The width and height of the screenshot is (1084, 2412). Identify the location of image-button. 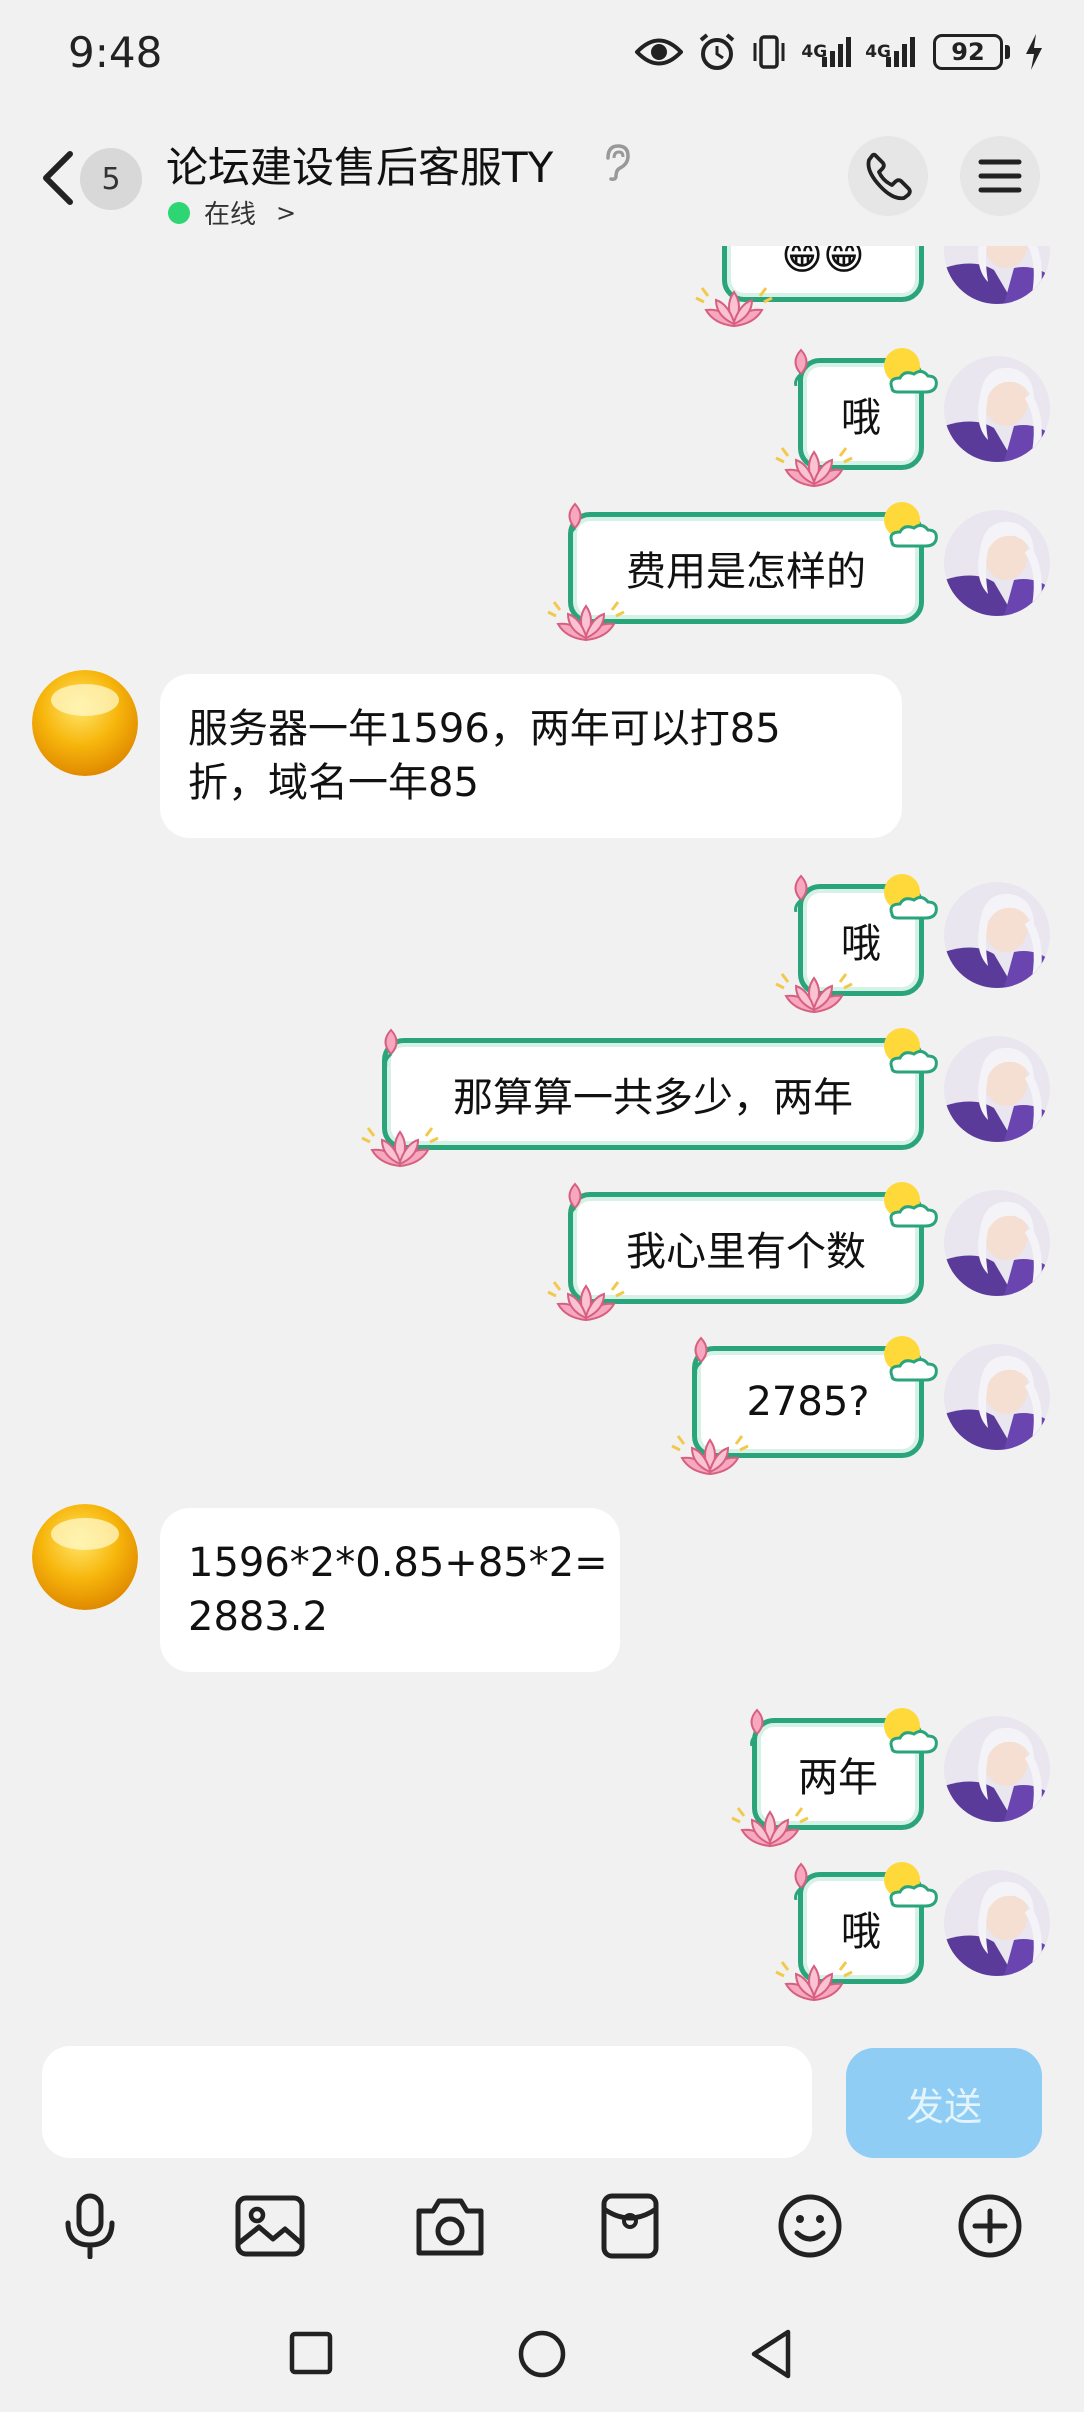
(270, 2226).